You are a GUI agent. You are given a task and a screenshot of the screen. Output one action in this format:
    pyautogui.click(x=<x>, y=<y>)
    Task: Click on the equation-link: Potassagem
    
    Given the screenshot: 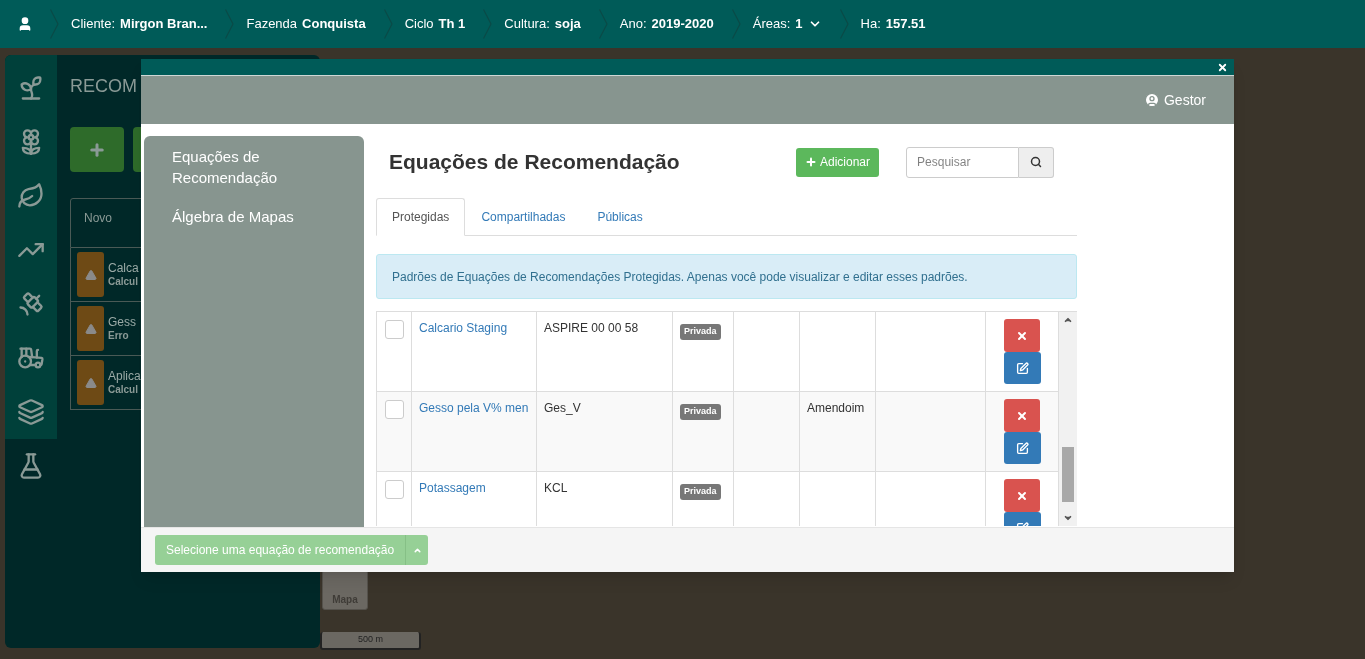 What is the action you would take?
    pyautogui.click(x=452, y=488)
    